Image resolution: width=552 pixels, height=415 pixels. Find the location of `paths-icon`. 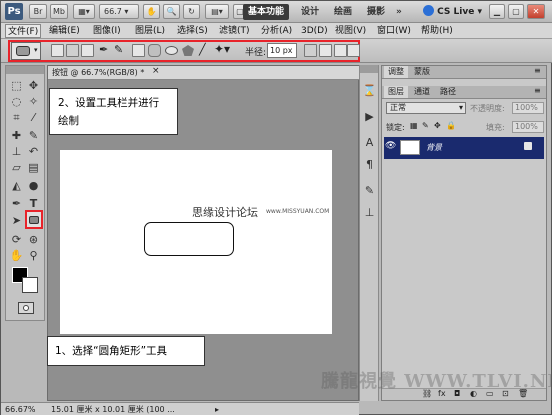

paths-icon is located at coordinates (72, 50).